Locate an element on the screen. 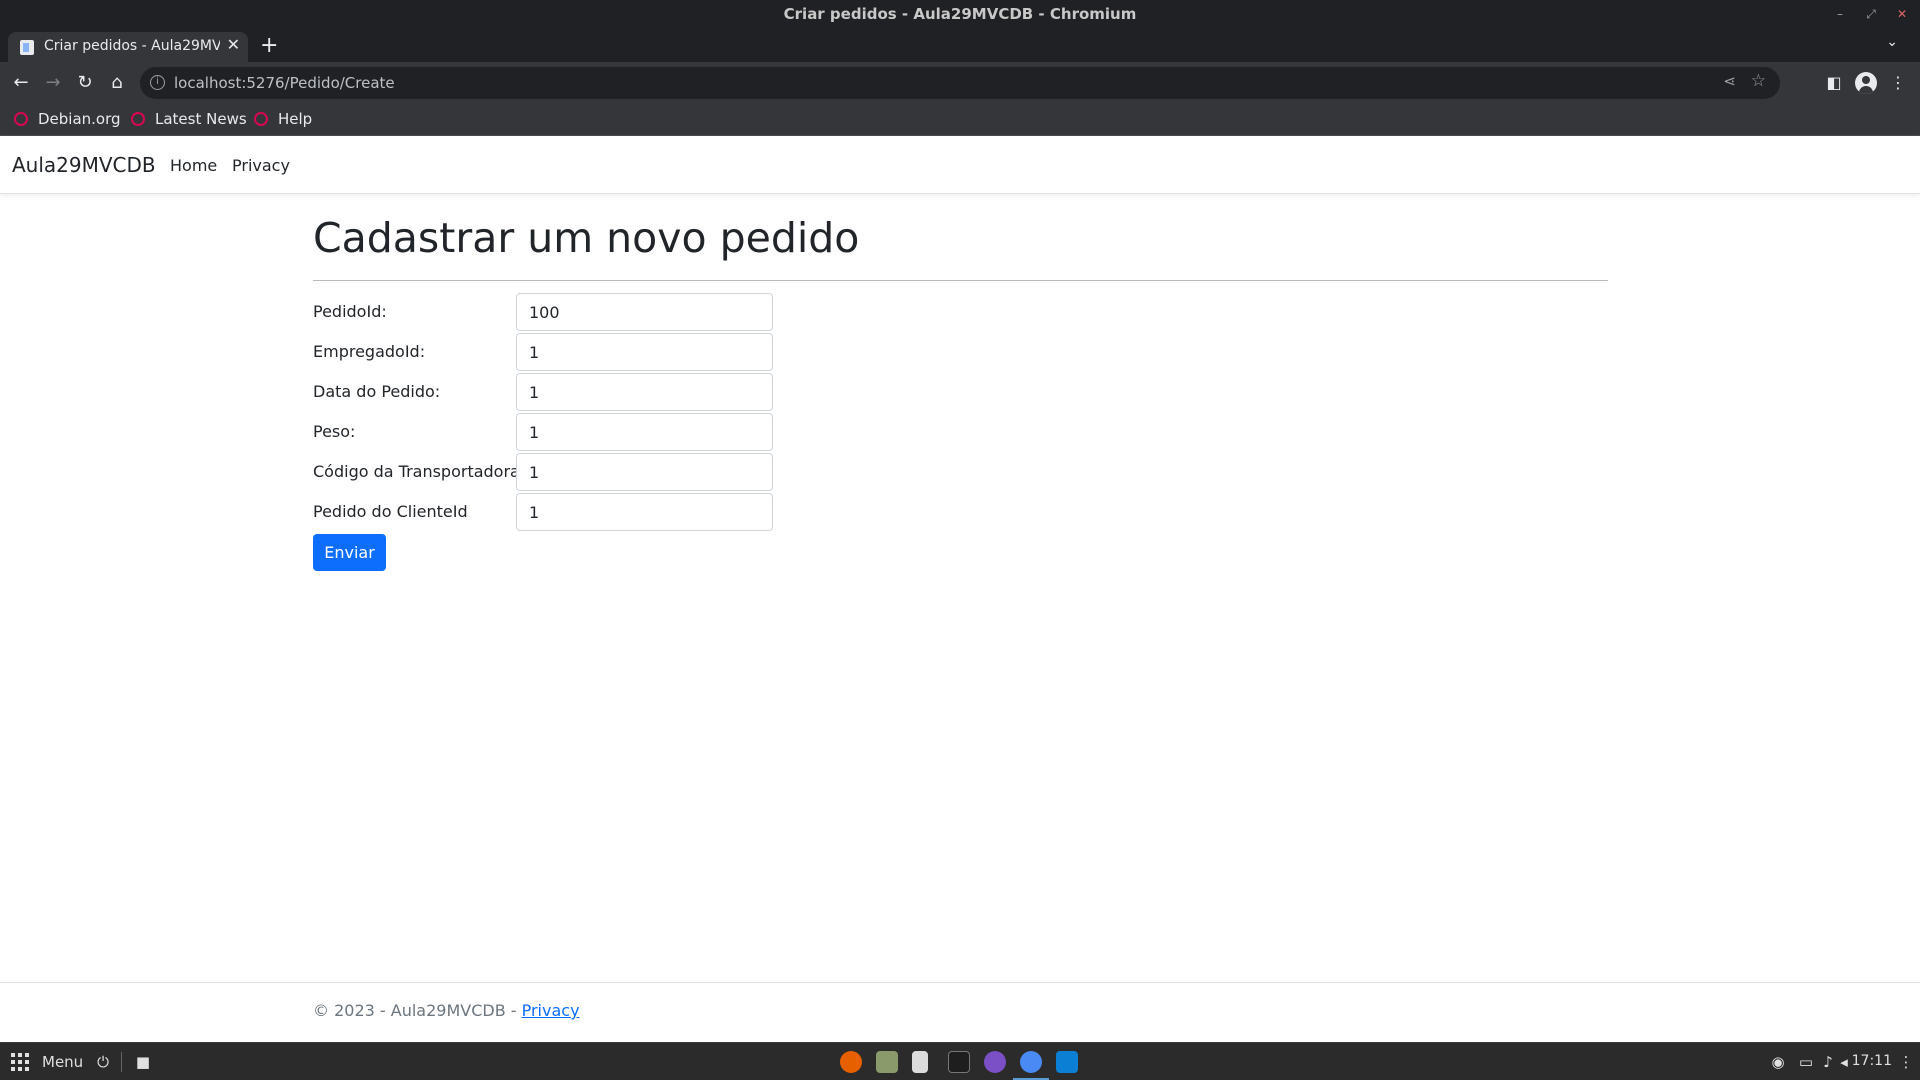 This screenshot has height=1080, width=1920. nav-link-privacy: Privacy is located at coordinates (261, 165).